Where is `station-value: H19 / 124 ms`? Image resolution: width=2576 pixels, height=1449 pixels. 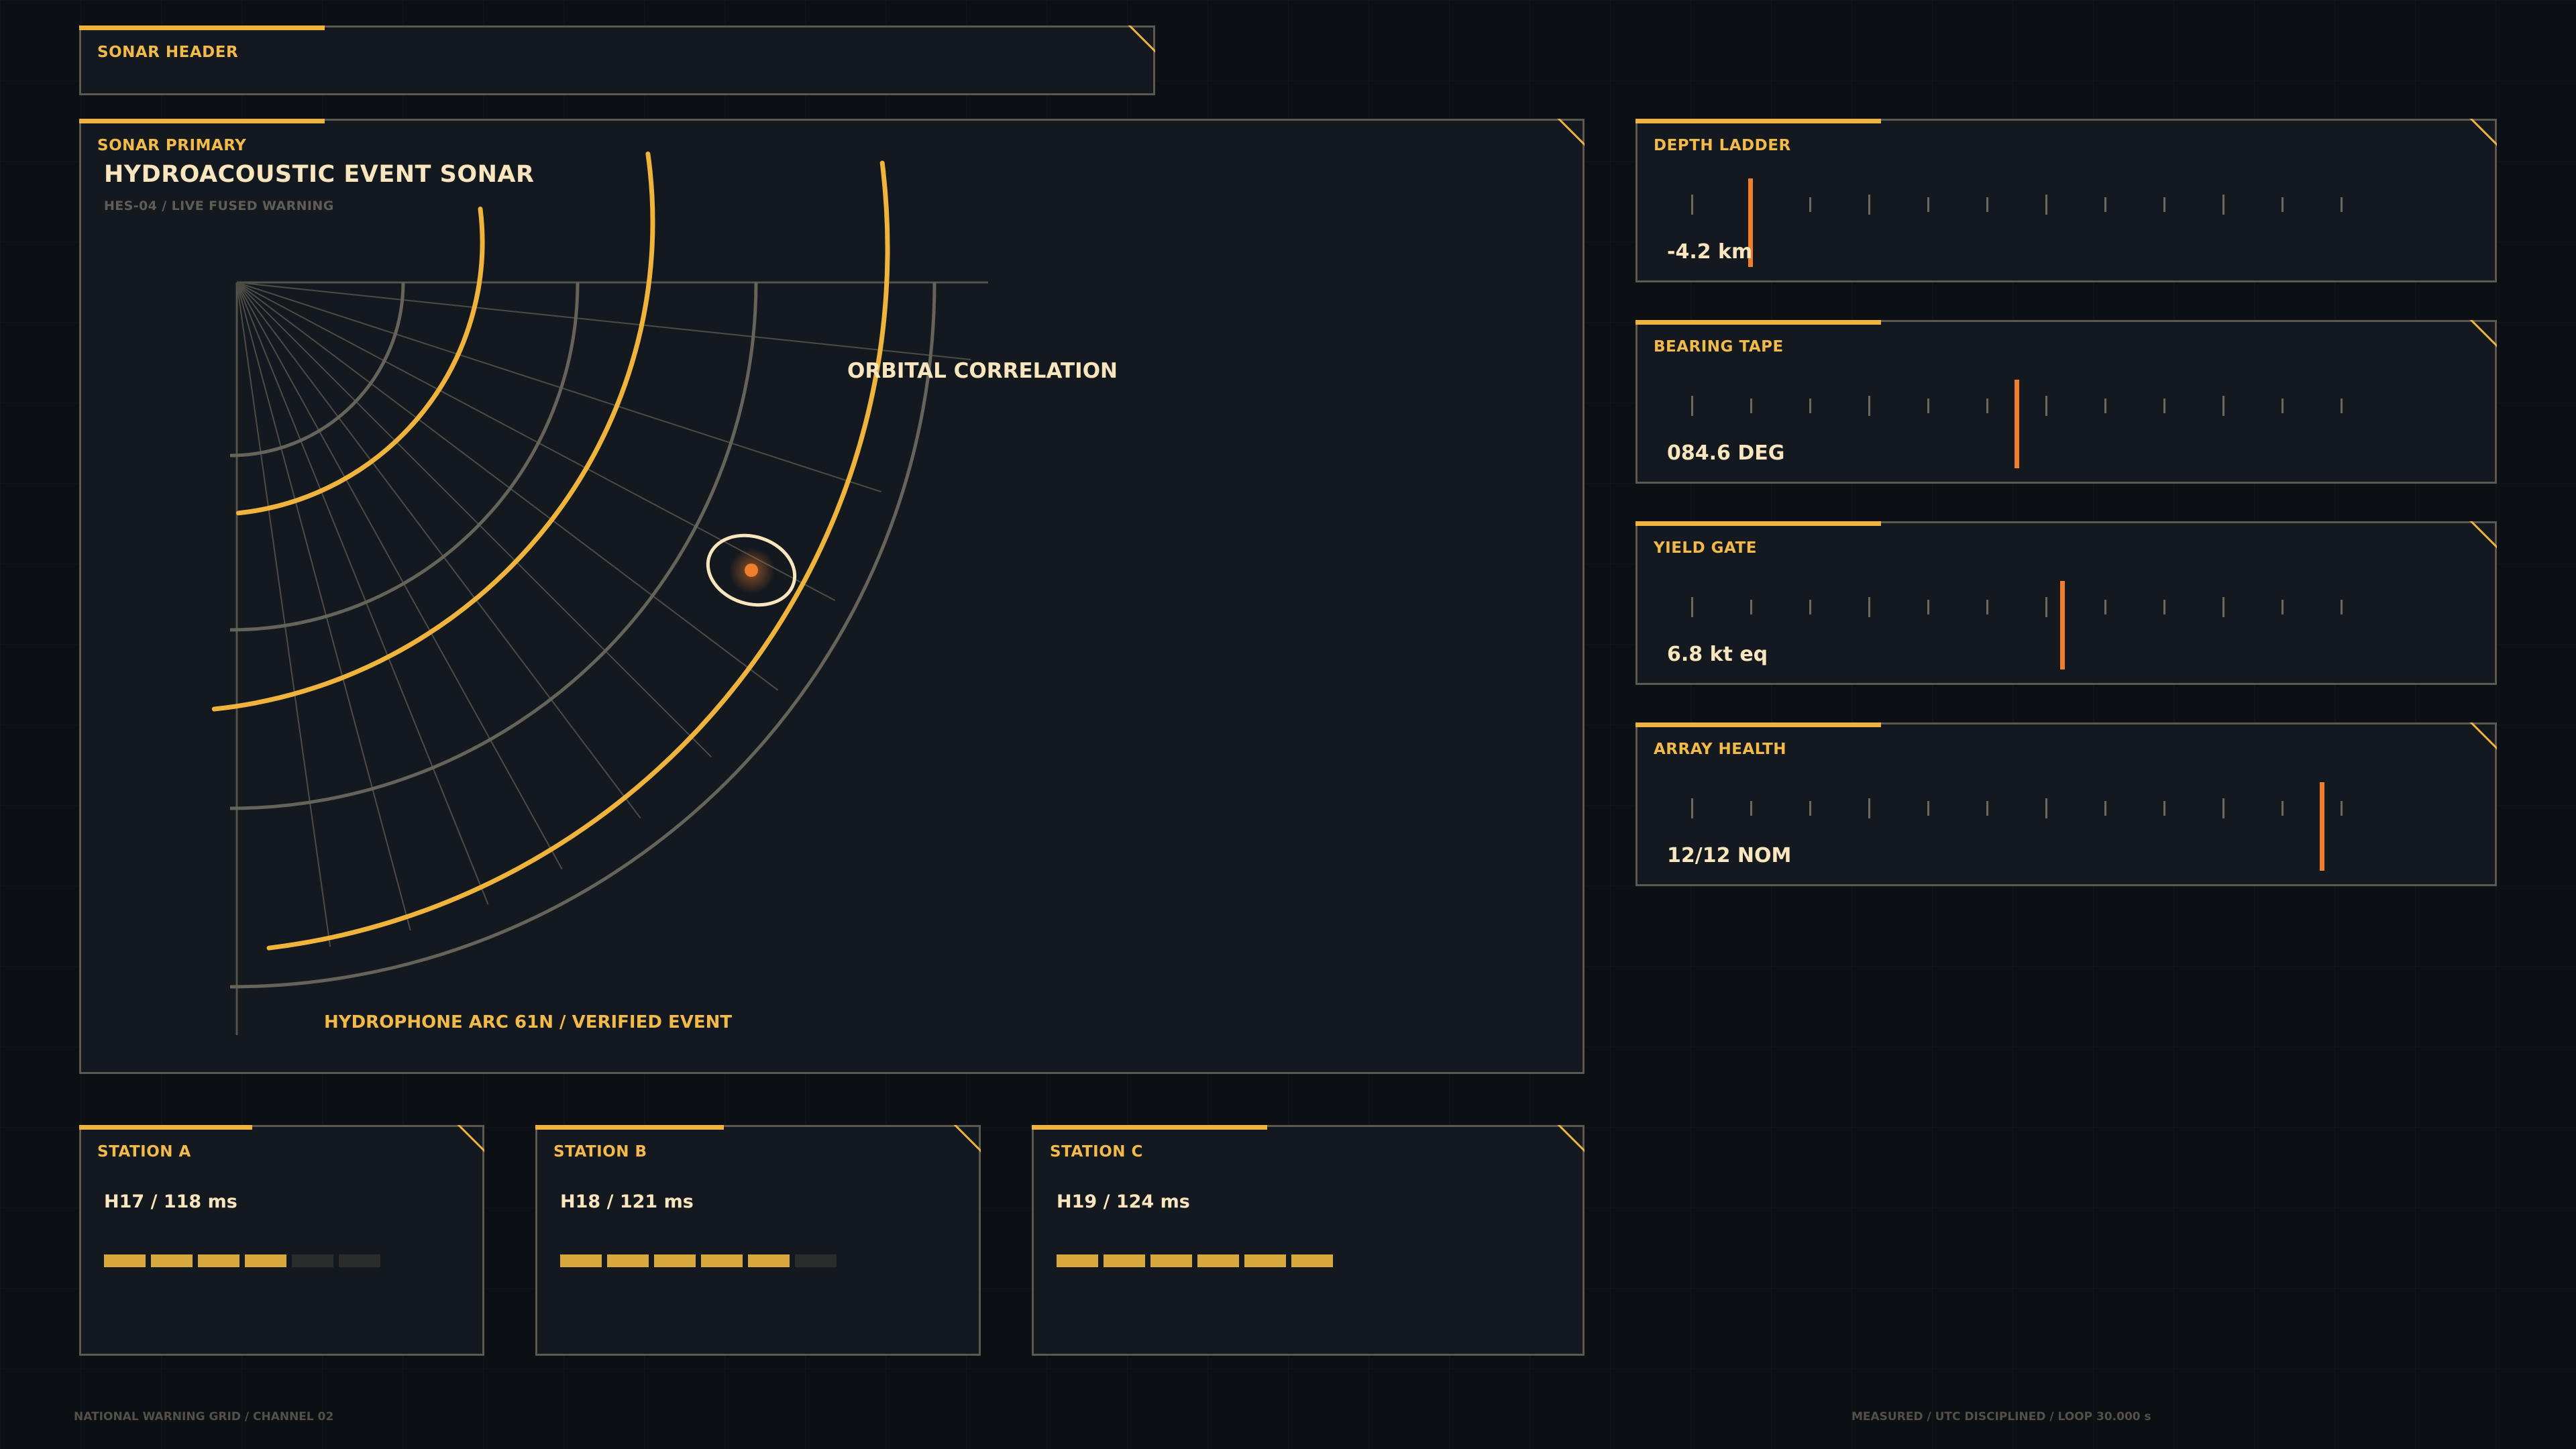 station-value: H19 / 124 ms is located at coordinates (1123, 1201).